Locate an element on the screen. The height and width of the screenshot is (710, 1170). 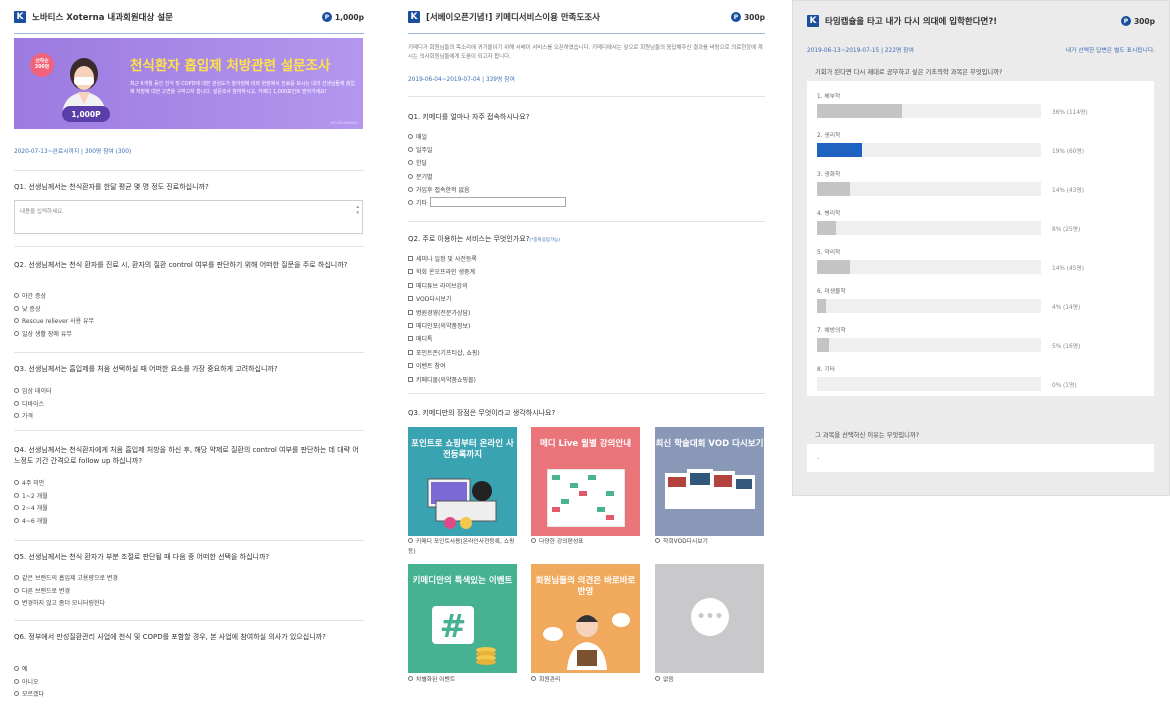
result-percent: 4% (14명) is located at coordinates (1066, 308).